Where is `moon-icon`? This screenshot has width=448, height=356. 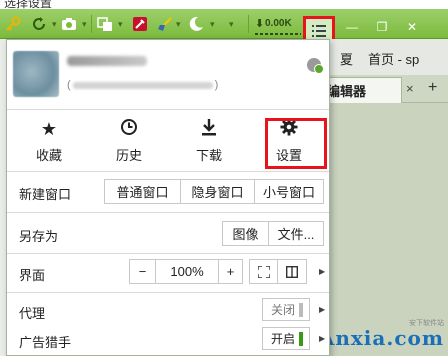
moon-icon is located at coordinates (196, 24).